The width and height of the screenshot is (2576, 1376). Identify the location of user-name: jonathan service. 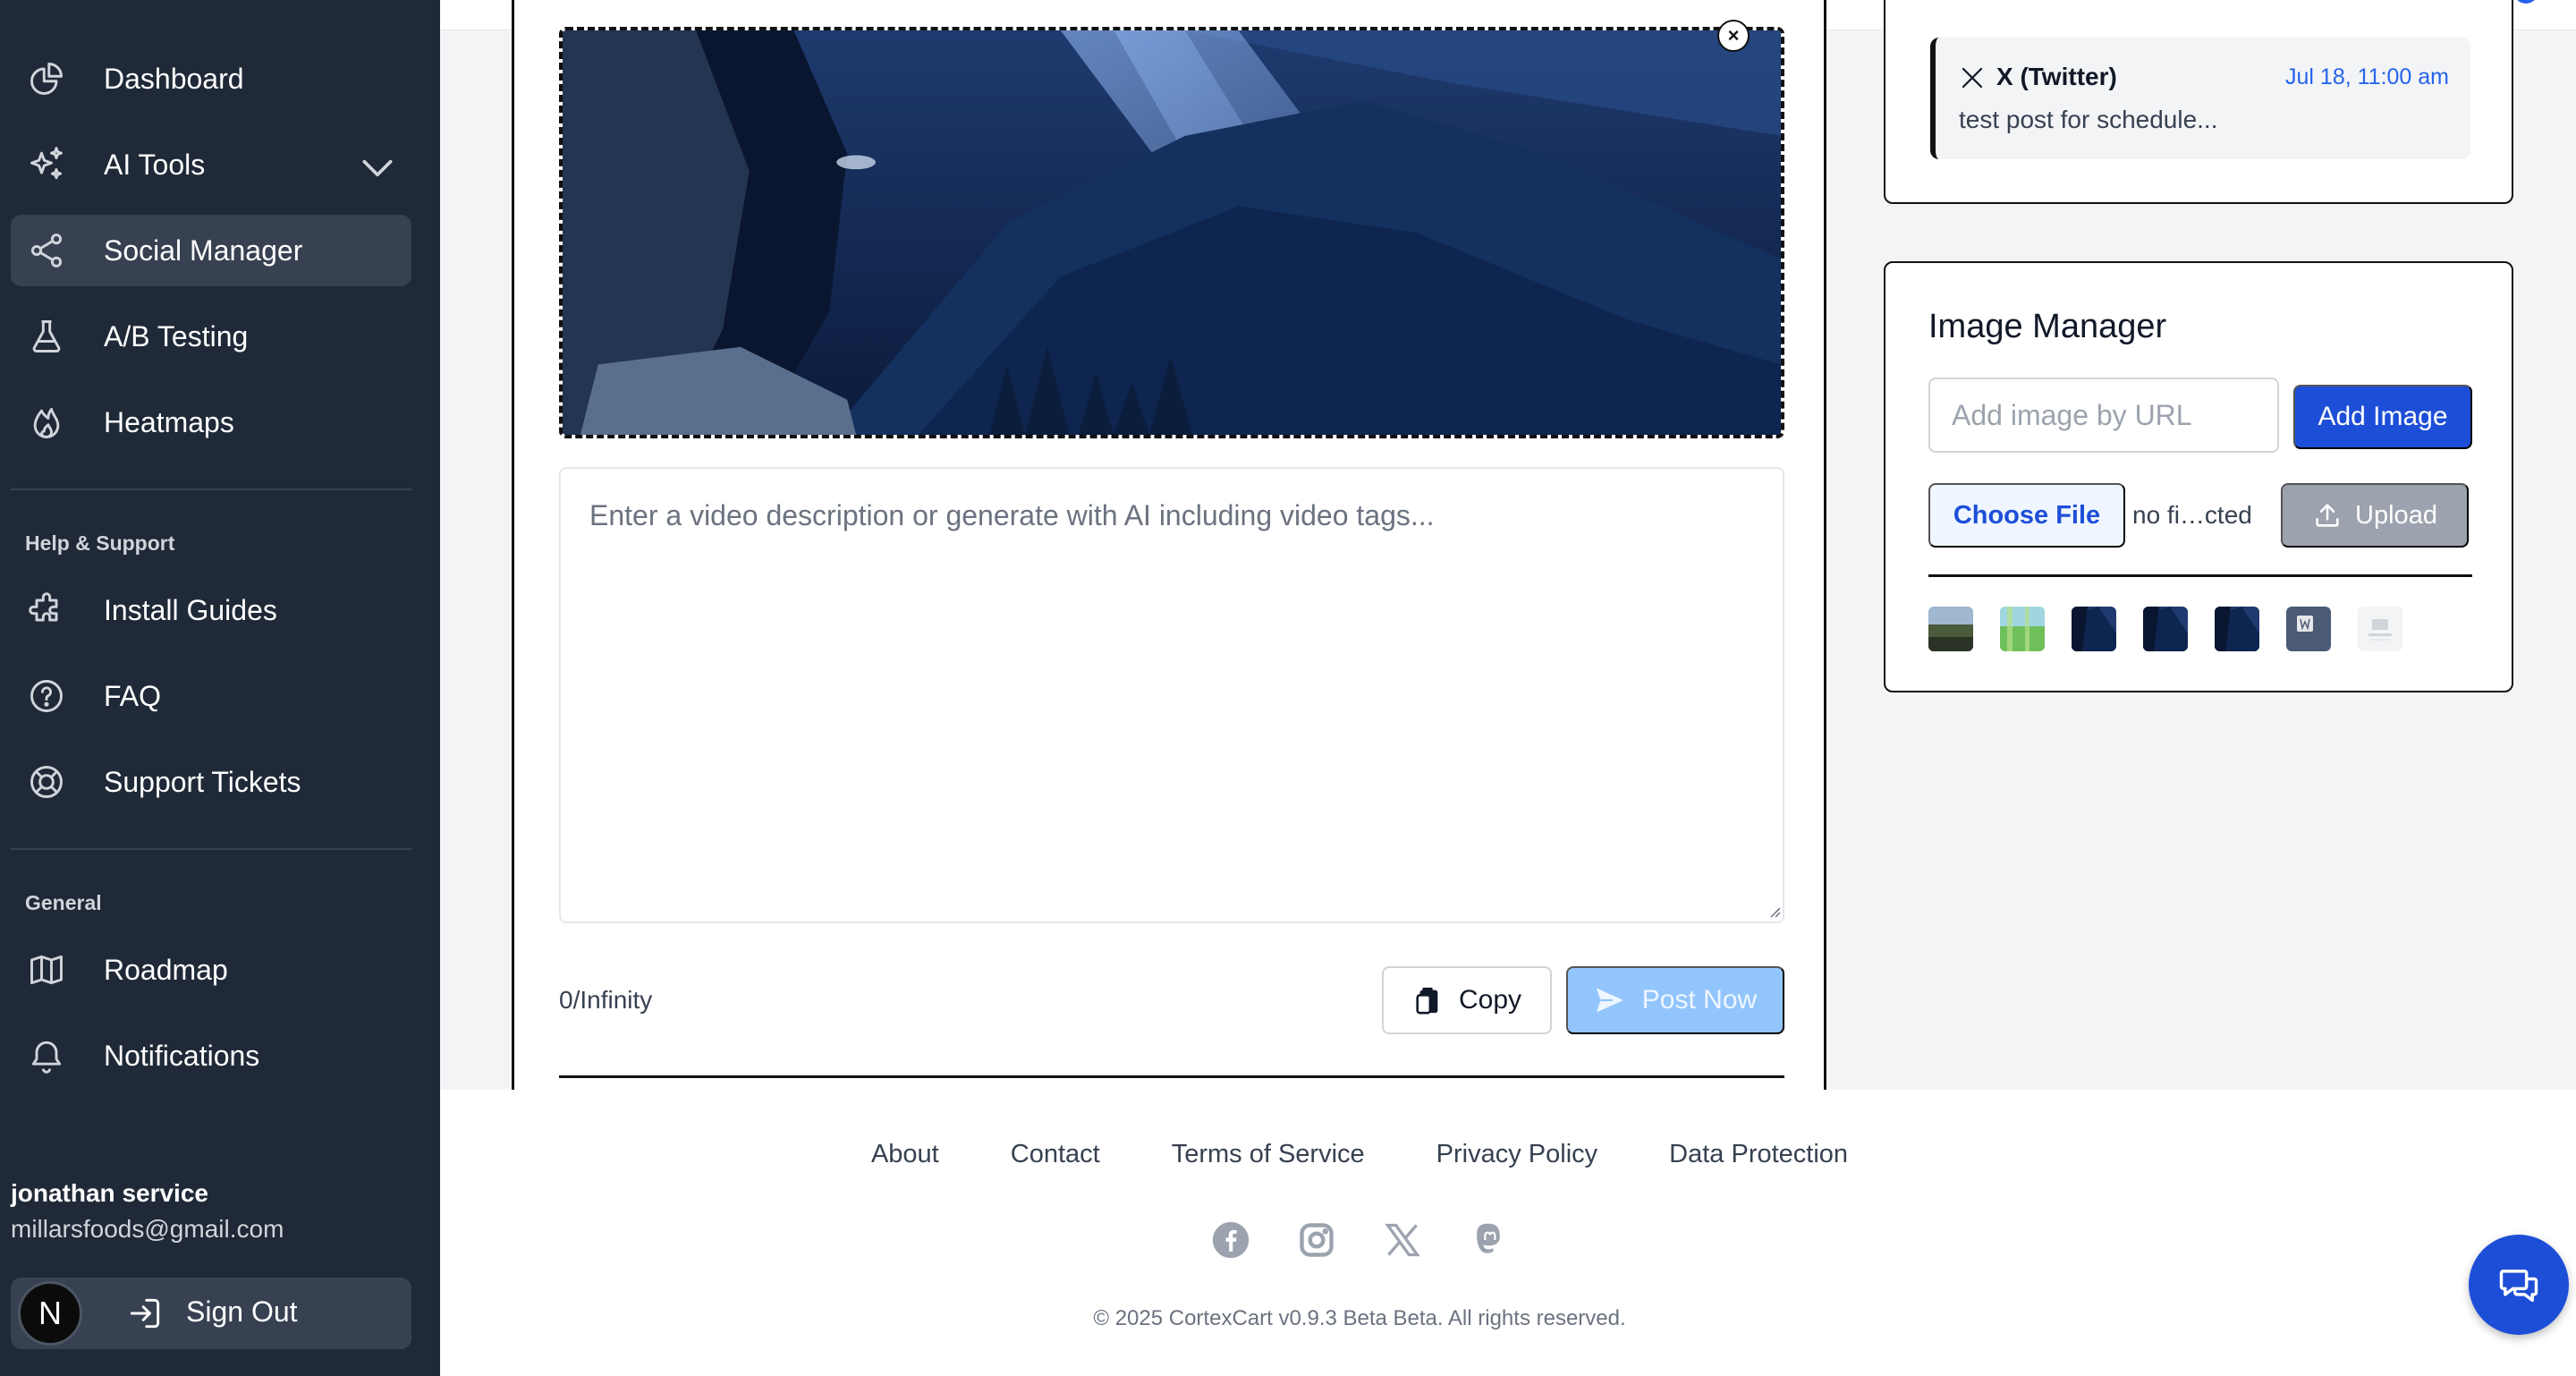
(109, 1193).